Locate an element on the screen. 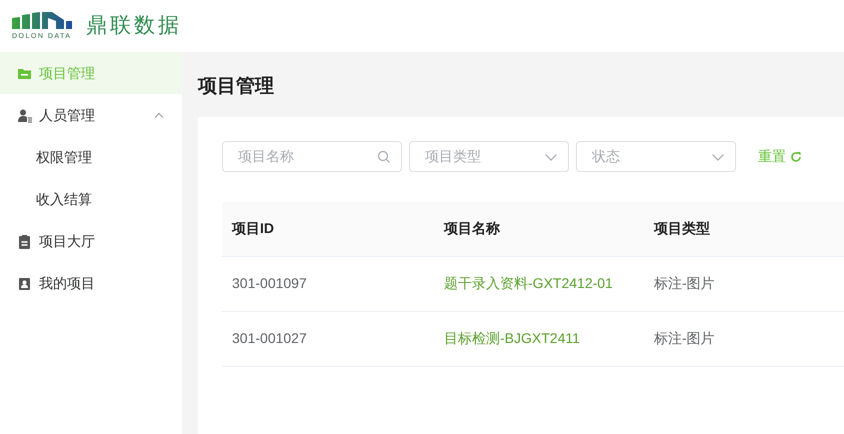 This screenshot has width=844, height=434. sidebar-item: 项目大厅 is located at coordinates (91, 241).